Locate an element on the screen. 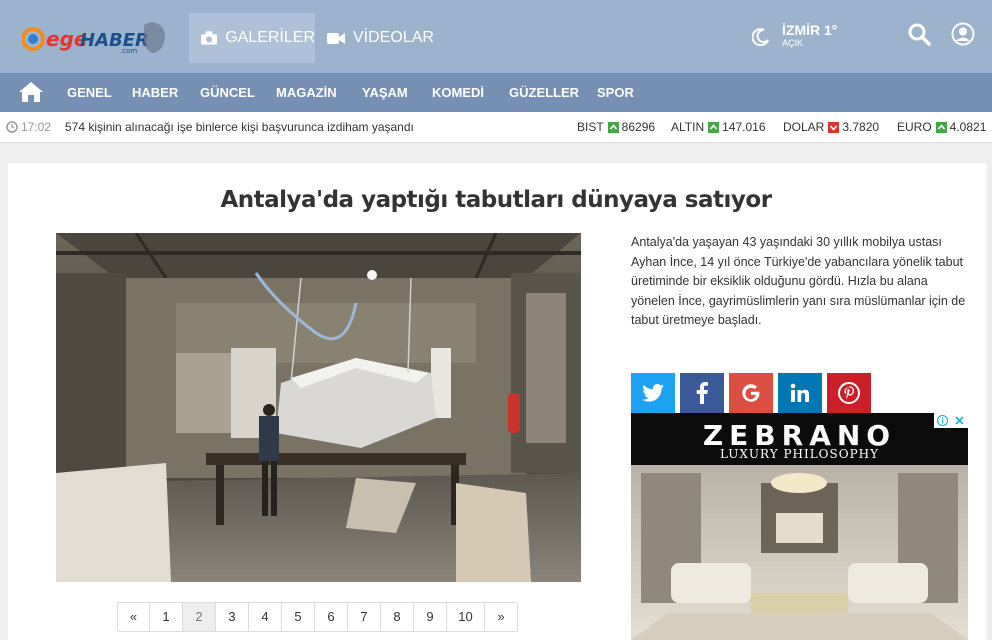 This screenshot has height=640, width=992. share-twitter-button is located at coordinates (653, 393).